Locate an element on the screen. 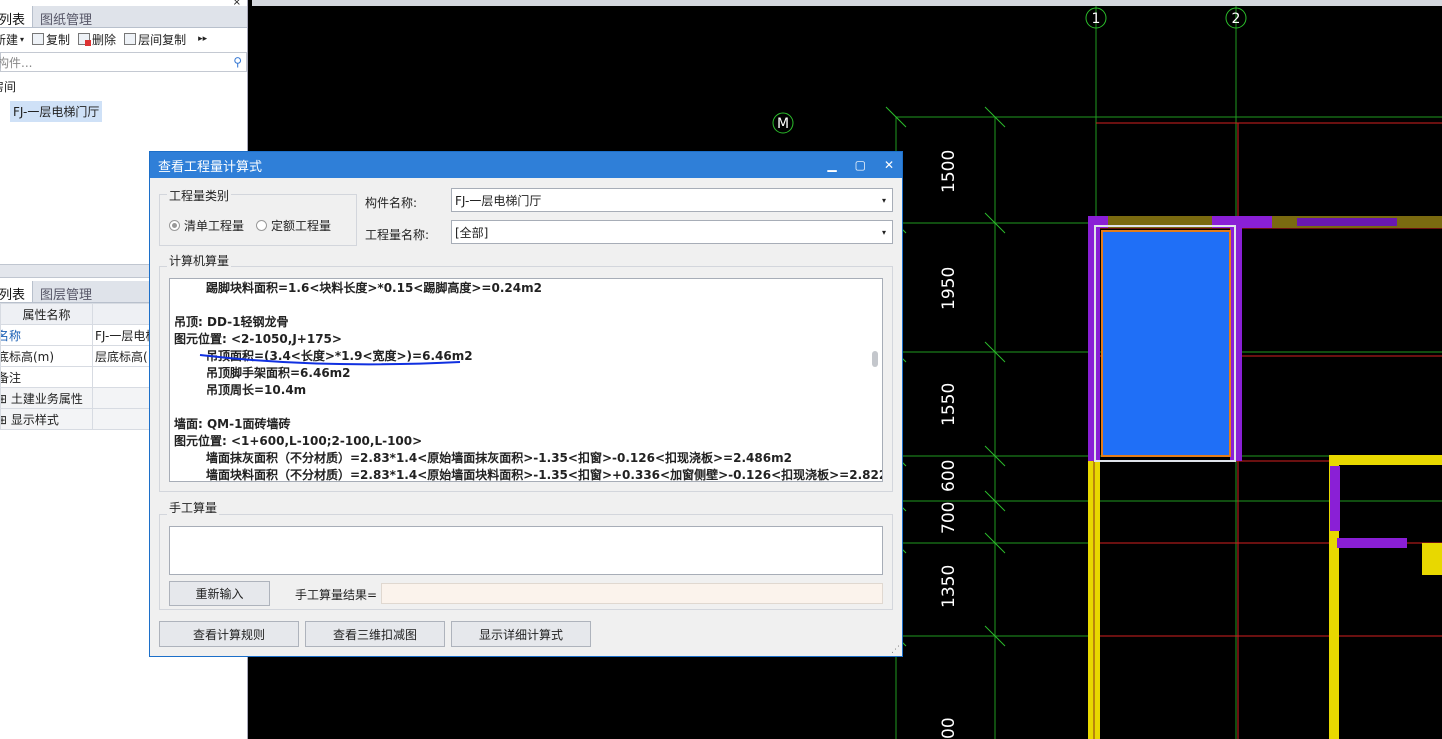 The width and height of the screenshot is (1442, 739). delete-button: 删除 is located at coordinates (97, 39).